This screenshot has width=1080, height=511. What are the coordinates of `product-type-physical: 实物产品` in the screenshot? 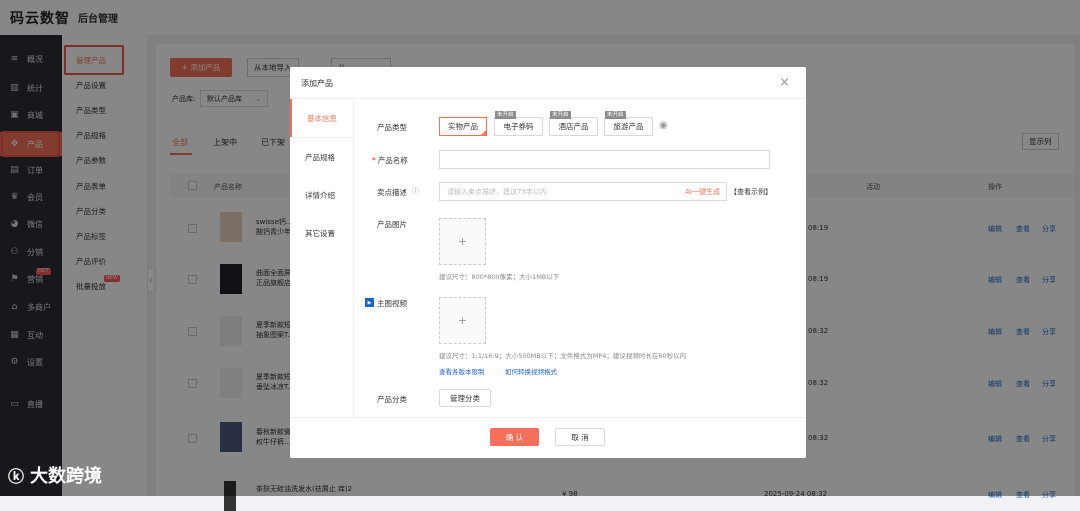 It's located at (463, 126).